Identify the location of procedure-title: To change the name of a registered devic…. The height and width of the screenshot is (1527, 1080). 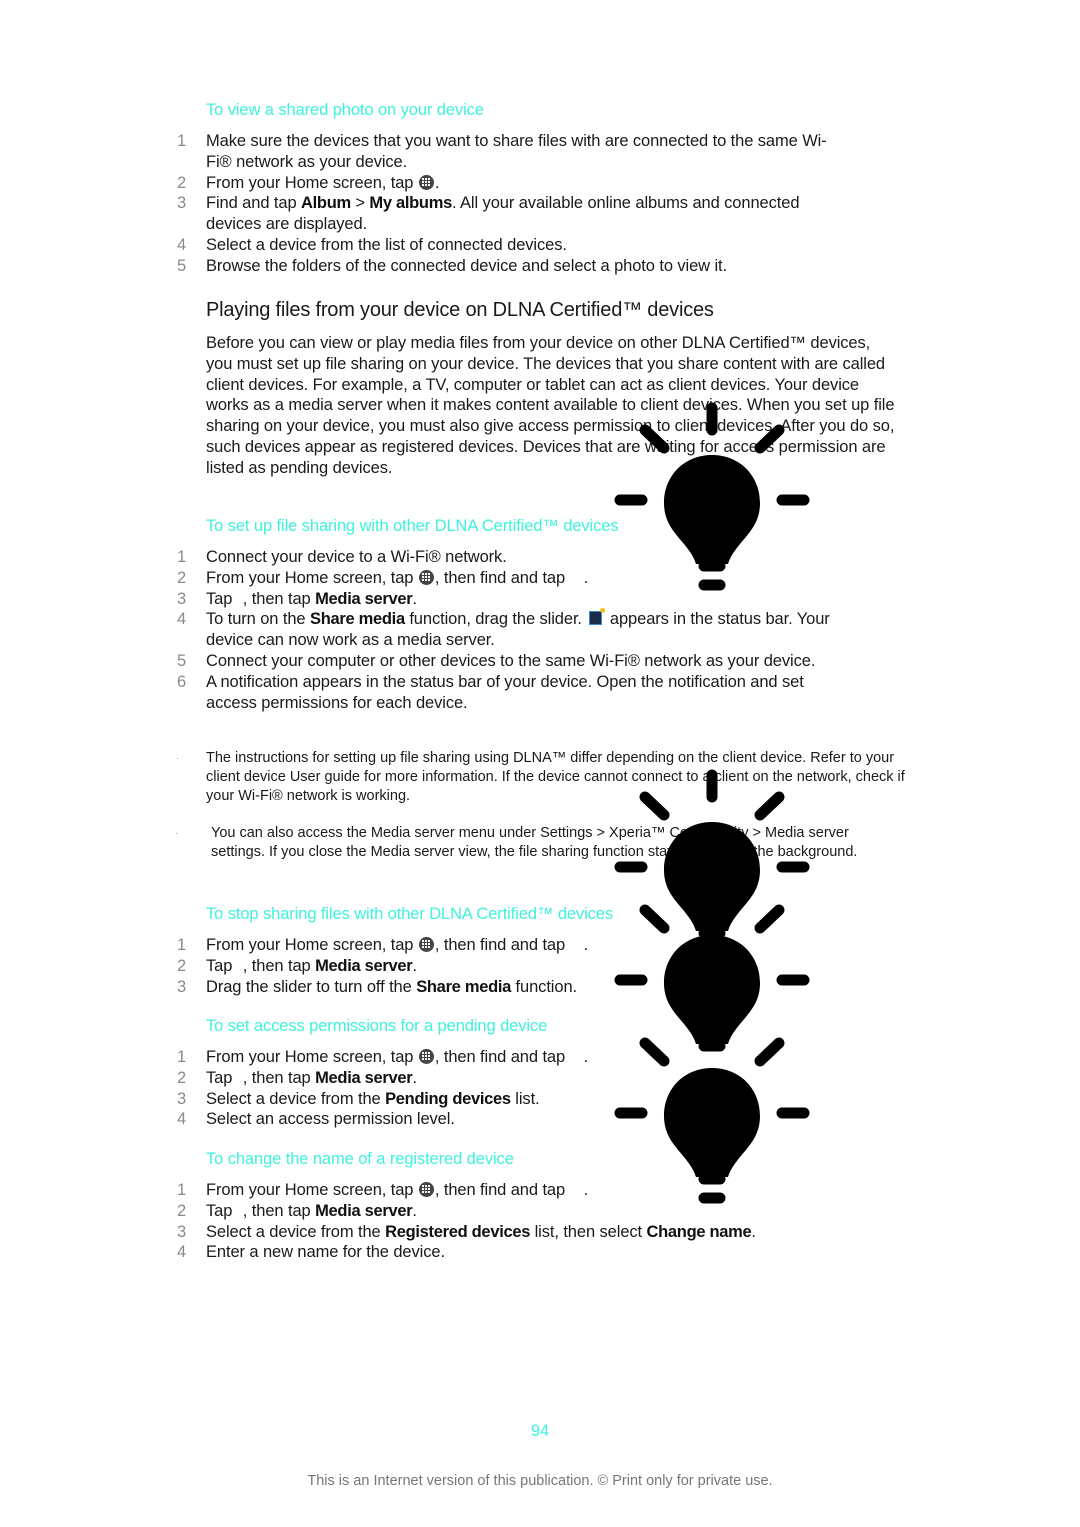
(360, 1159).